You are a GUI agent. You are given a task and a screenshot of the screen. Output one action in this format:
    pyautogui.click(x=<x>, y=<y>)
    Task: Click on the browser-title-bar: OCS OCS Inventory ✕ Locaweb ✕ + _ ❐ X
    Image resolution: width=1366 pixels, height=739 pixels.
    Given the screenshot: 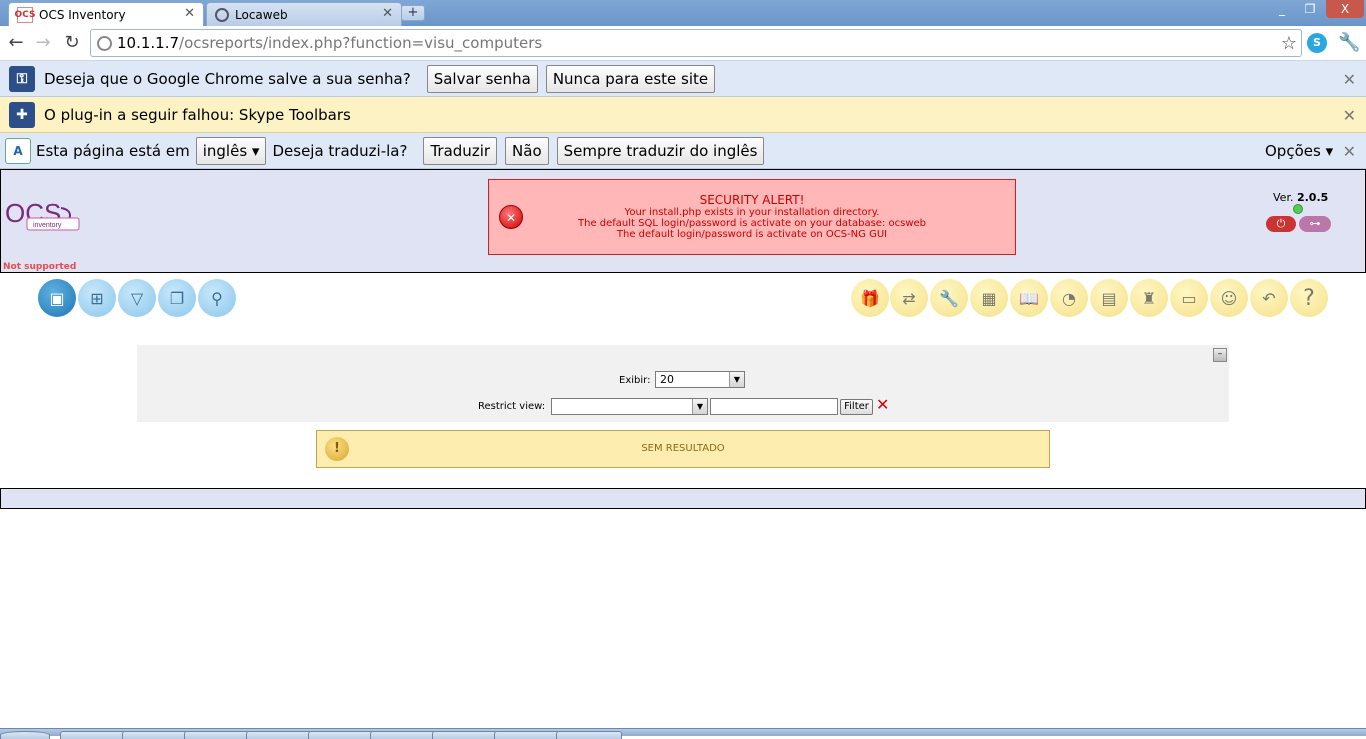 What is the action you would take?
    pyautogui.click(x=683, y=13)
    